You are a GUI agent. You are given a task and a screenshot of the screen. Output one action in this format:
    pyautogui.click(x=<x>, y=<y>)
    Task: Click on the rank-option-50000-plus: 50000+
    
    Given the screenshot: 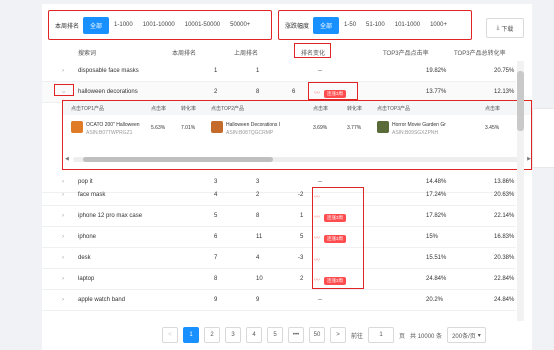 What is the action you would take?
    pyautogui.click(x=240, y=25)
    